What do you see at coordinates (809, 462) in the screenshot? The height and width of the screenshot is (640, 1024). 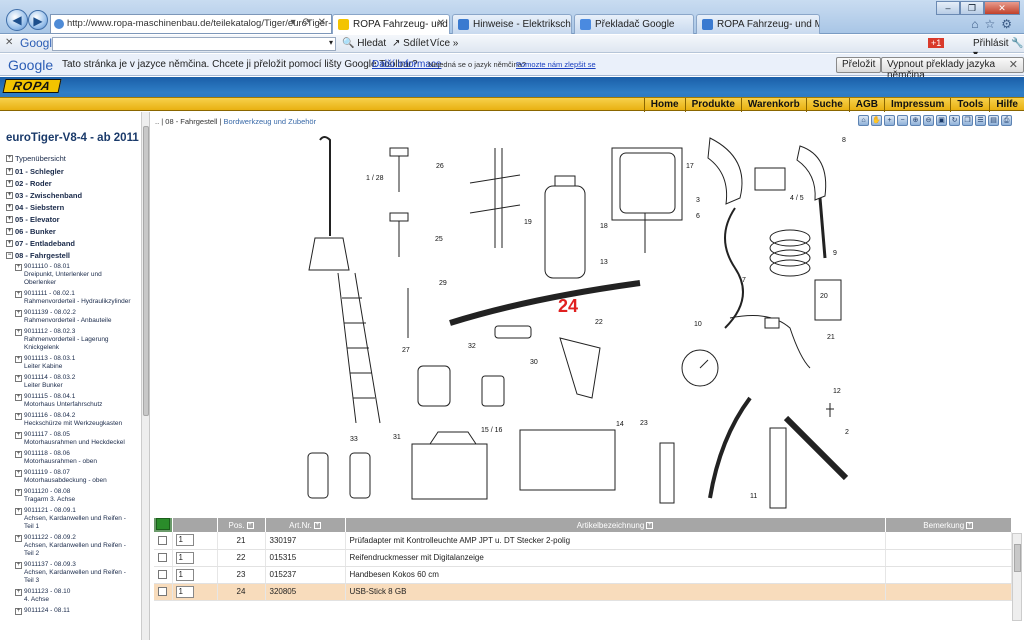 I see `grease-gun-part` at bounding box center [809, 462].